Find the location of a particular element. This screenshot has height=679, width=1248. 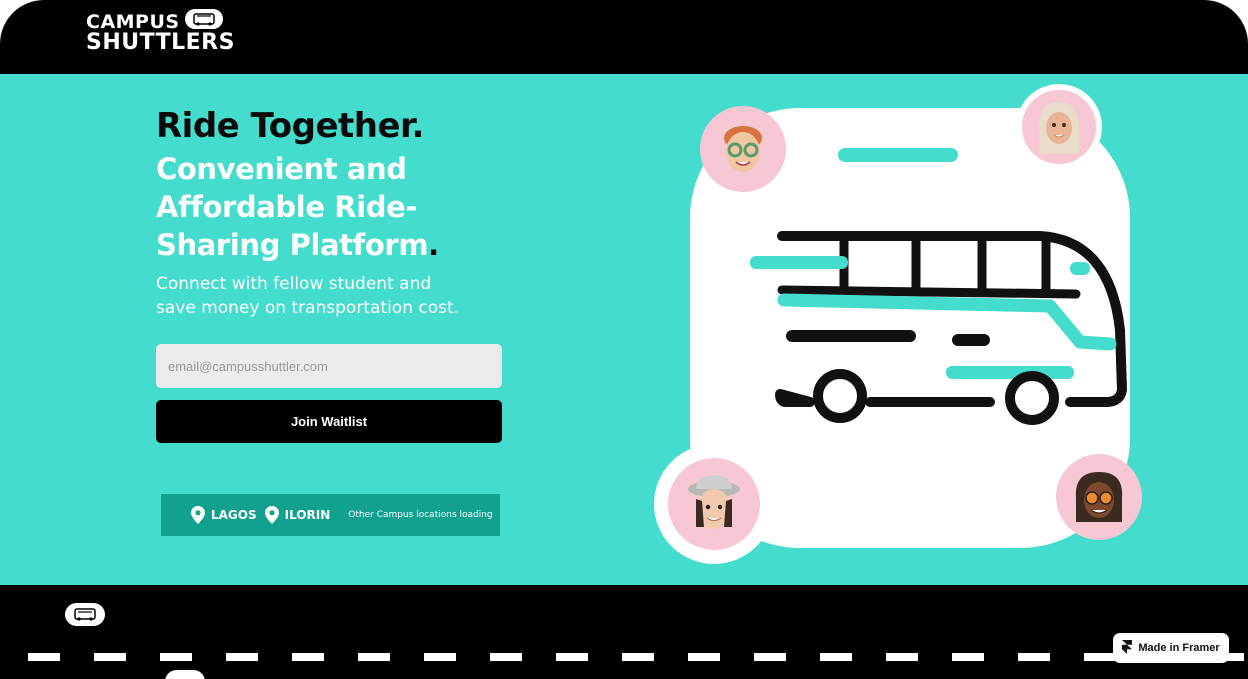

join-waitlist-button: Join Waitlist is located at coordinates (329, 421).